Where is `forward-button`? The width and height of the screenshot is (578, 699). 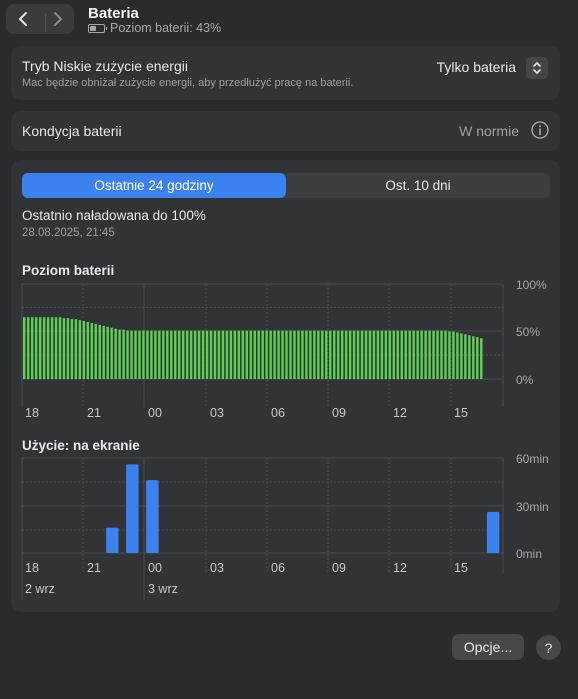
forward-button is located at coordinates (58, 19).